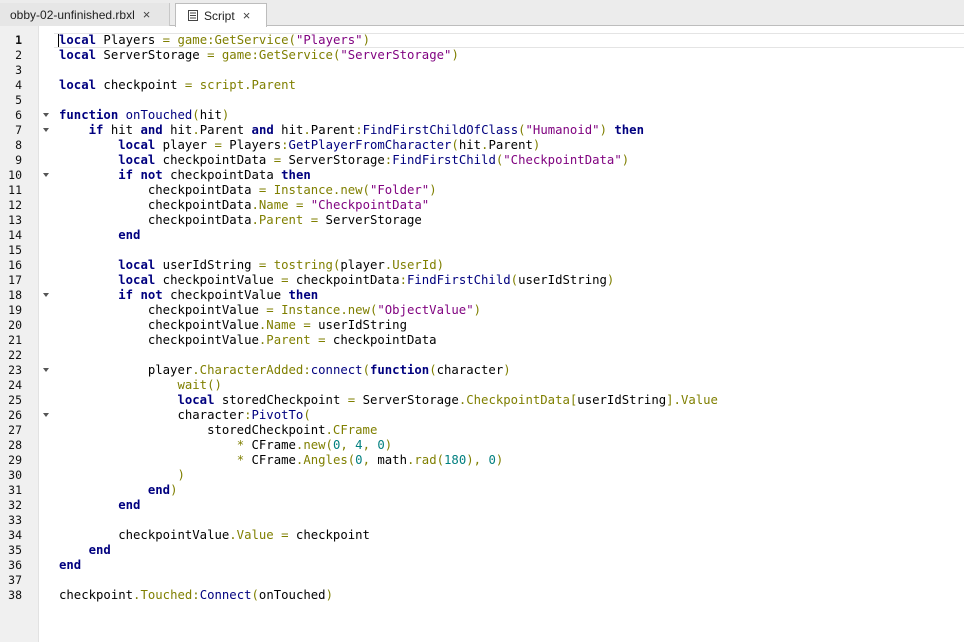  Describe the element at coordinates (177, 85) in the screenshot. I see `code-text: local checkpoint = script.Parent` at that location.